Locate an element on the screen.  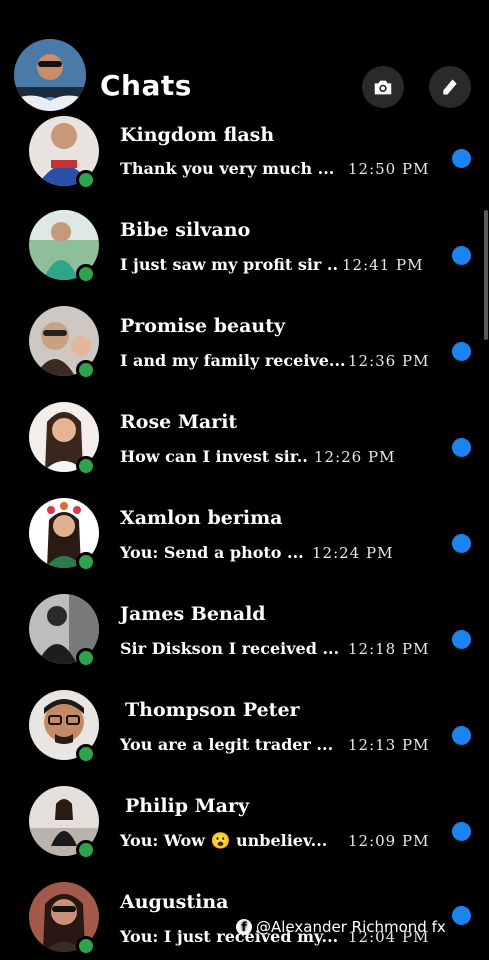
page-title: Chats is located at coordinates (146, 85).